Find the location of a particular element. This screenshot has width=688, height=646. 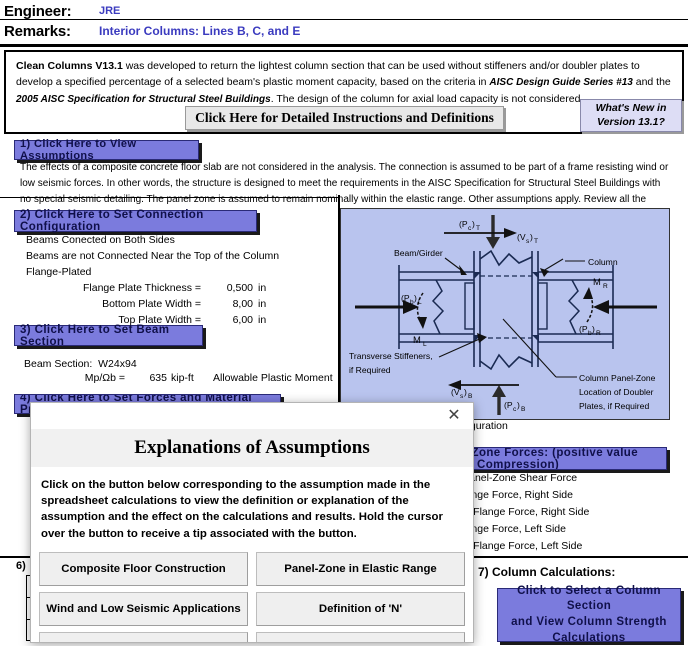

label-vs-bottom-b: B is located at coordinates (470, 396).